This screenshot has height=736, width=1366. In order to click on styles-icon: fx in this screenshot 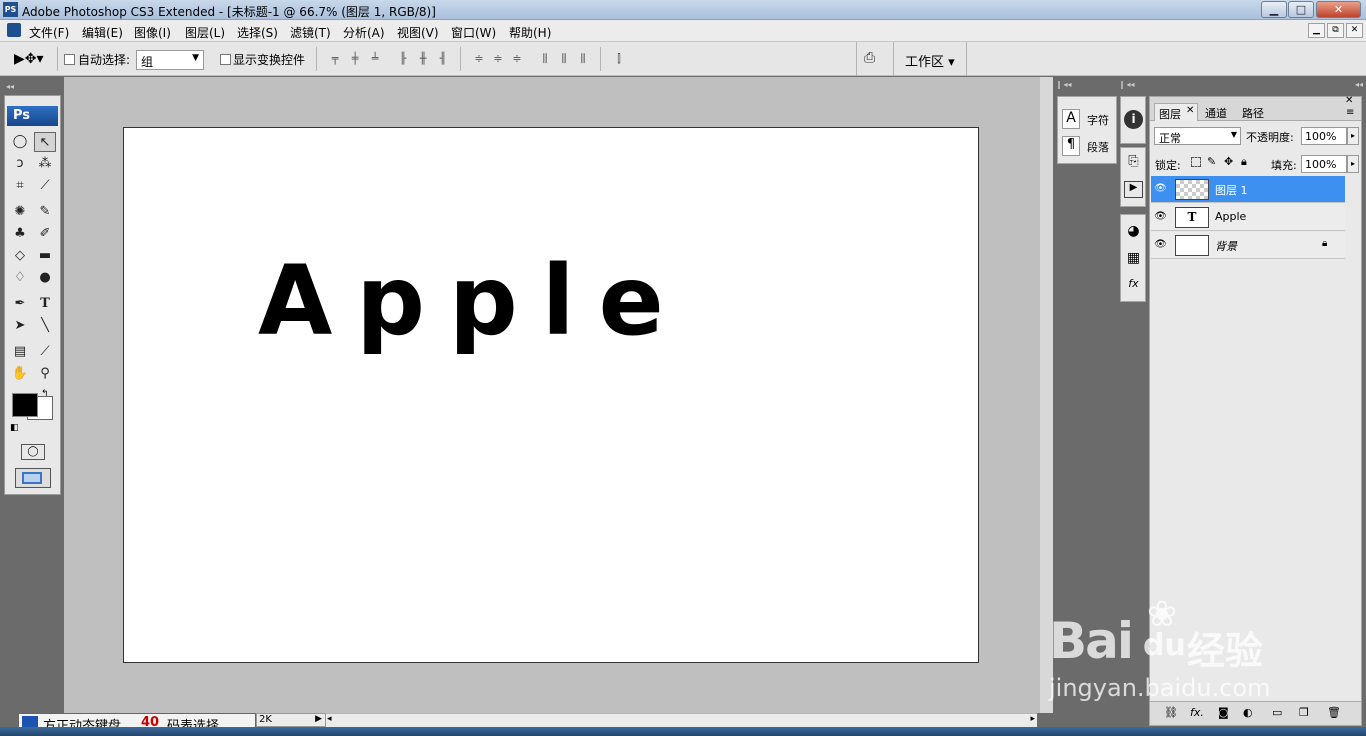, I will do `click(1133, 286)`.